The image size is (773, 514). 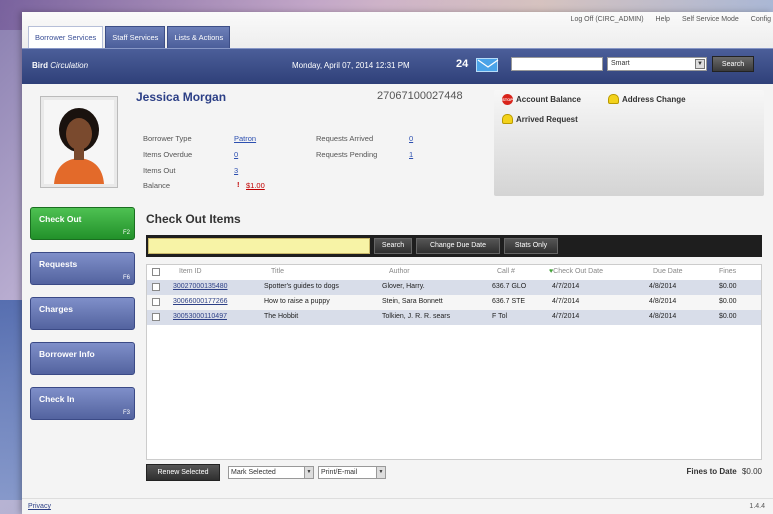 What do you see at coordinates (613, 99) in the screenshot?
I see `bell-icon` at bounding box center [613, 99].